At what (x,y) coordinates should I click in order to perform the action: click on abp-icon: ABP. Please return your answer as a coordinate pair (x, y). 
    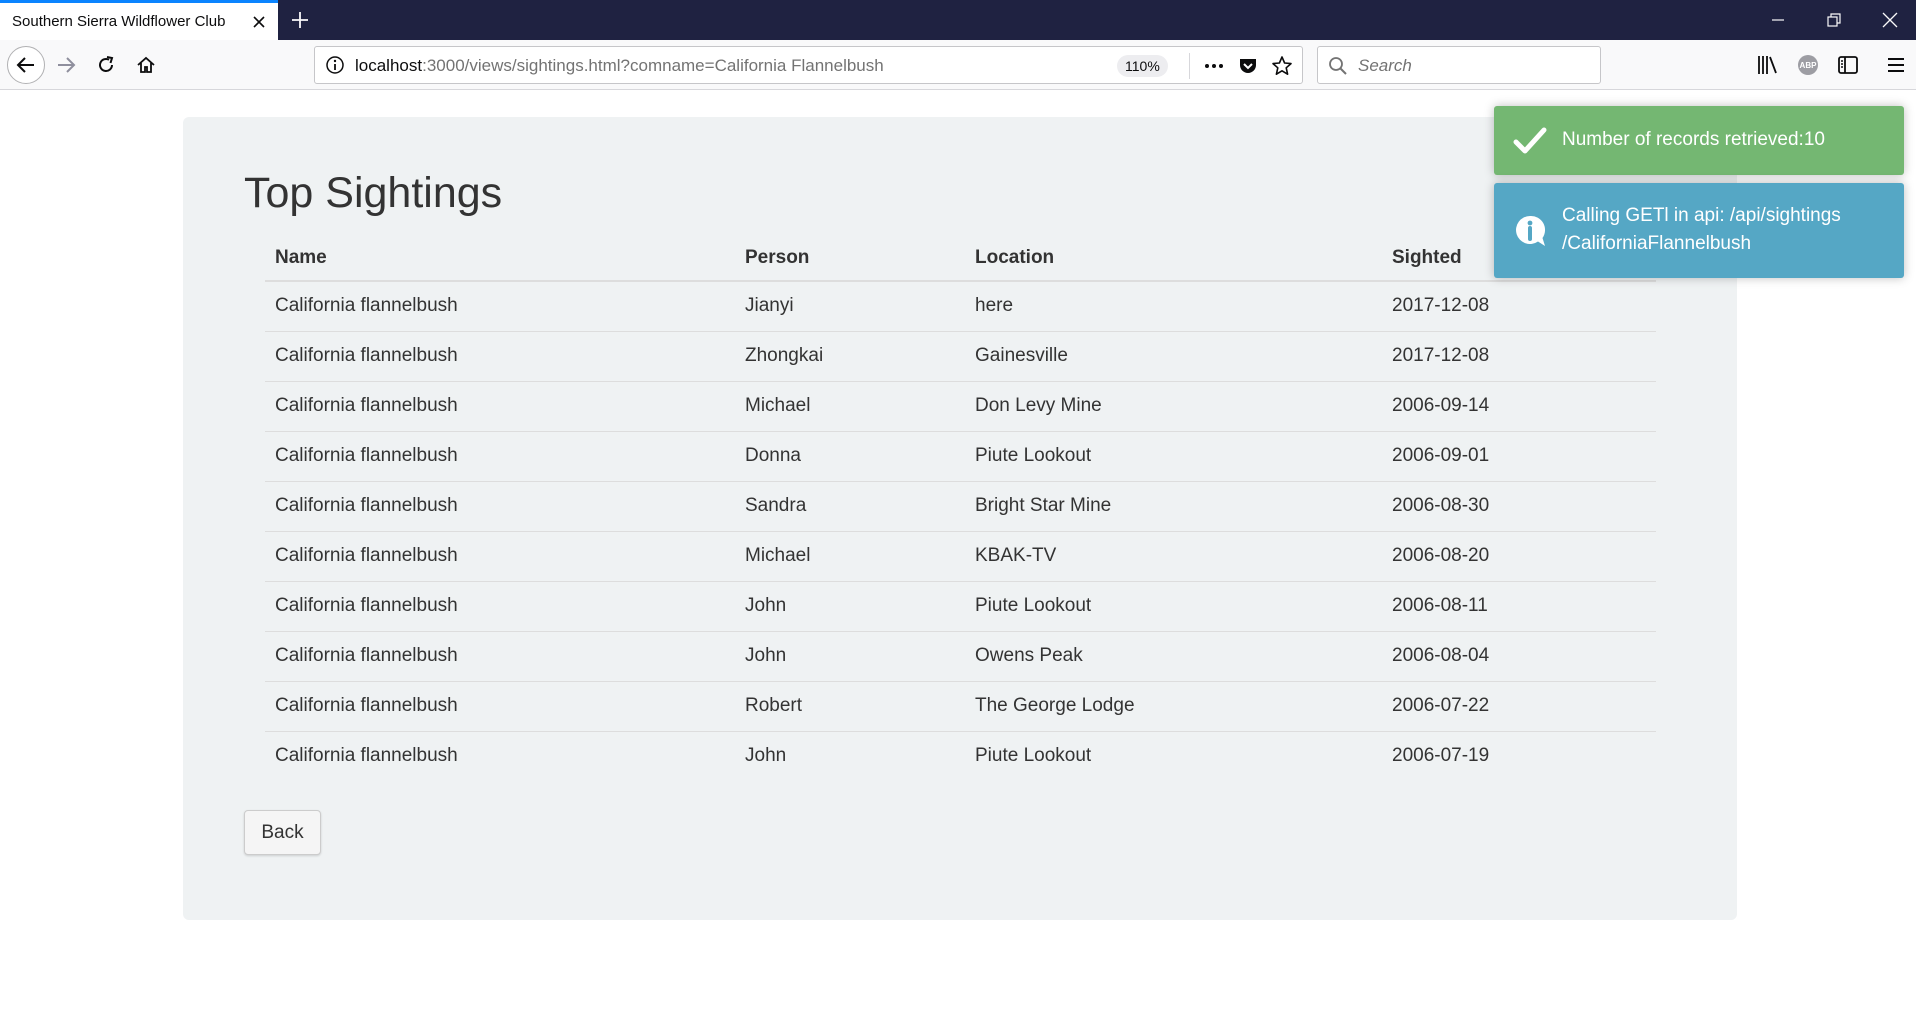
    Looking at the image, I should click on (1808, 65).